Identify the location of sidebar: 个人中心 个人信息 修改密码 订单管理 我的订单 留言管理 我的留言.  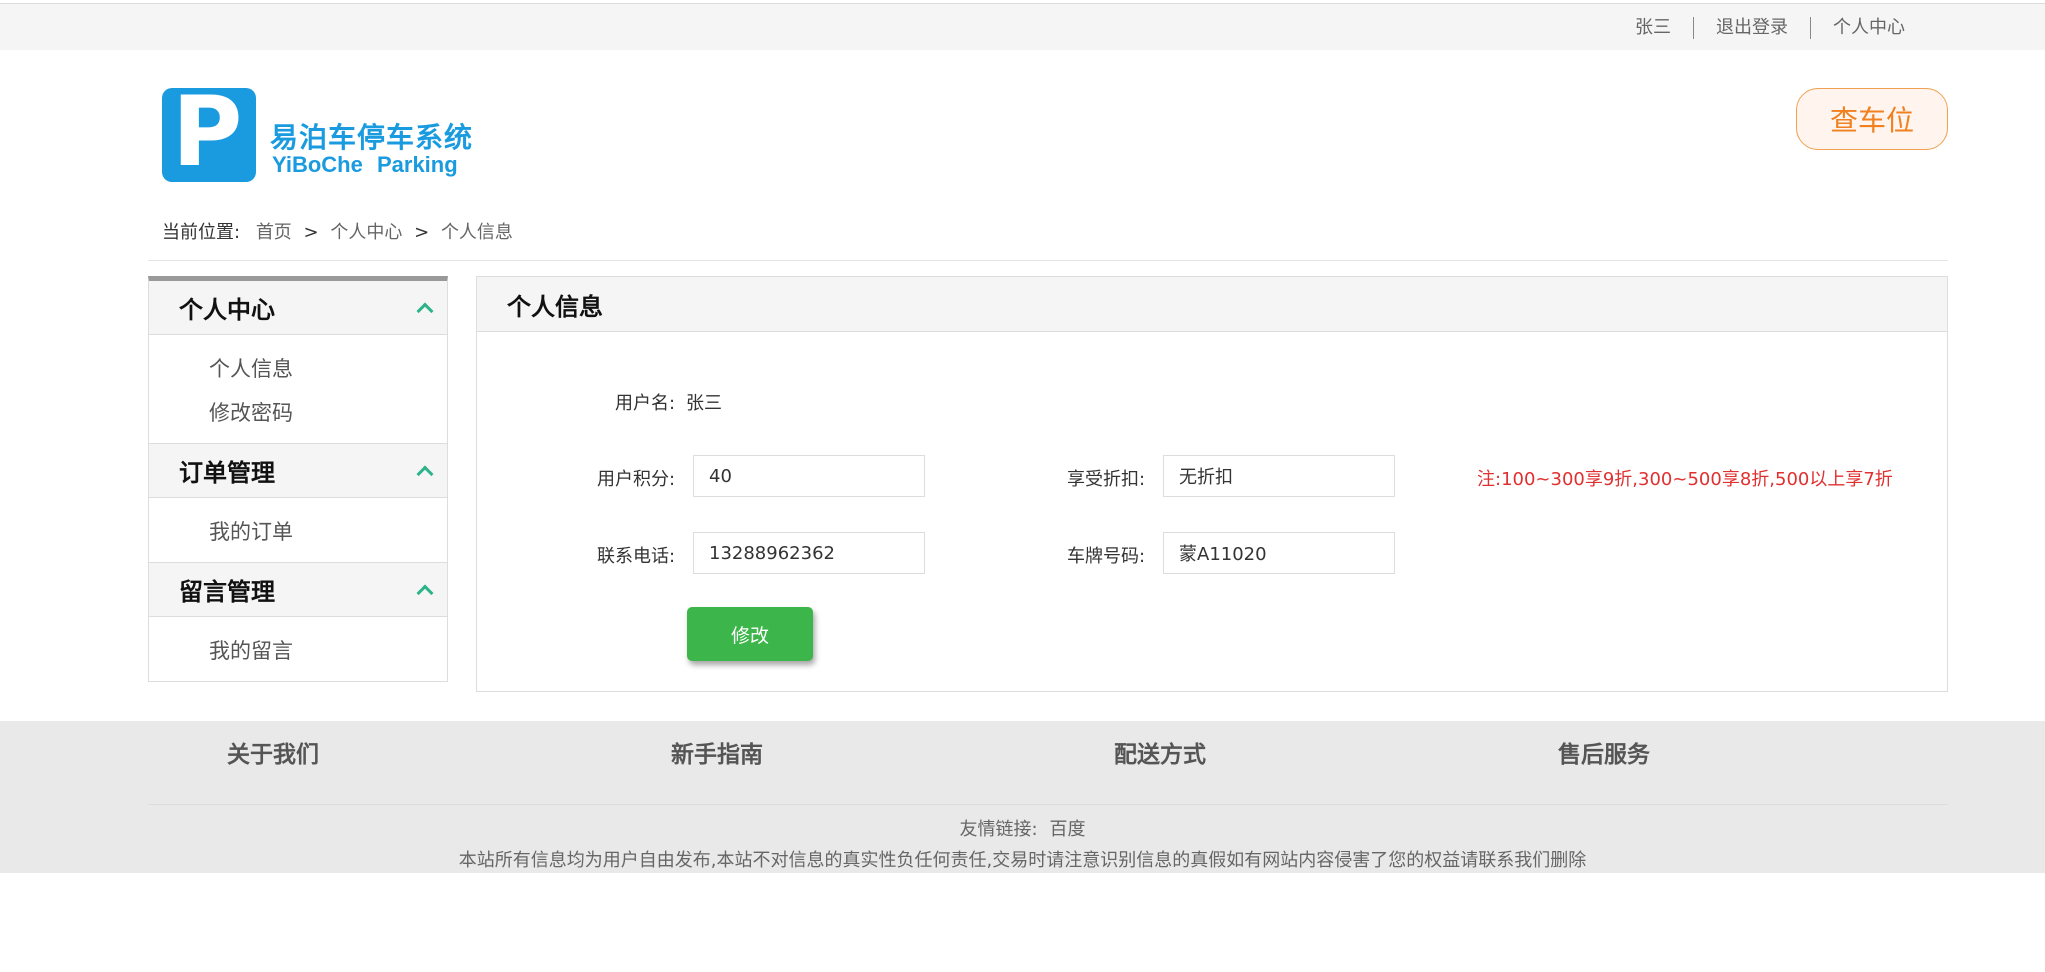
(298, 479).